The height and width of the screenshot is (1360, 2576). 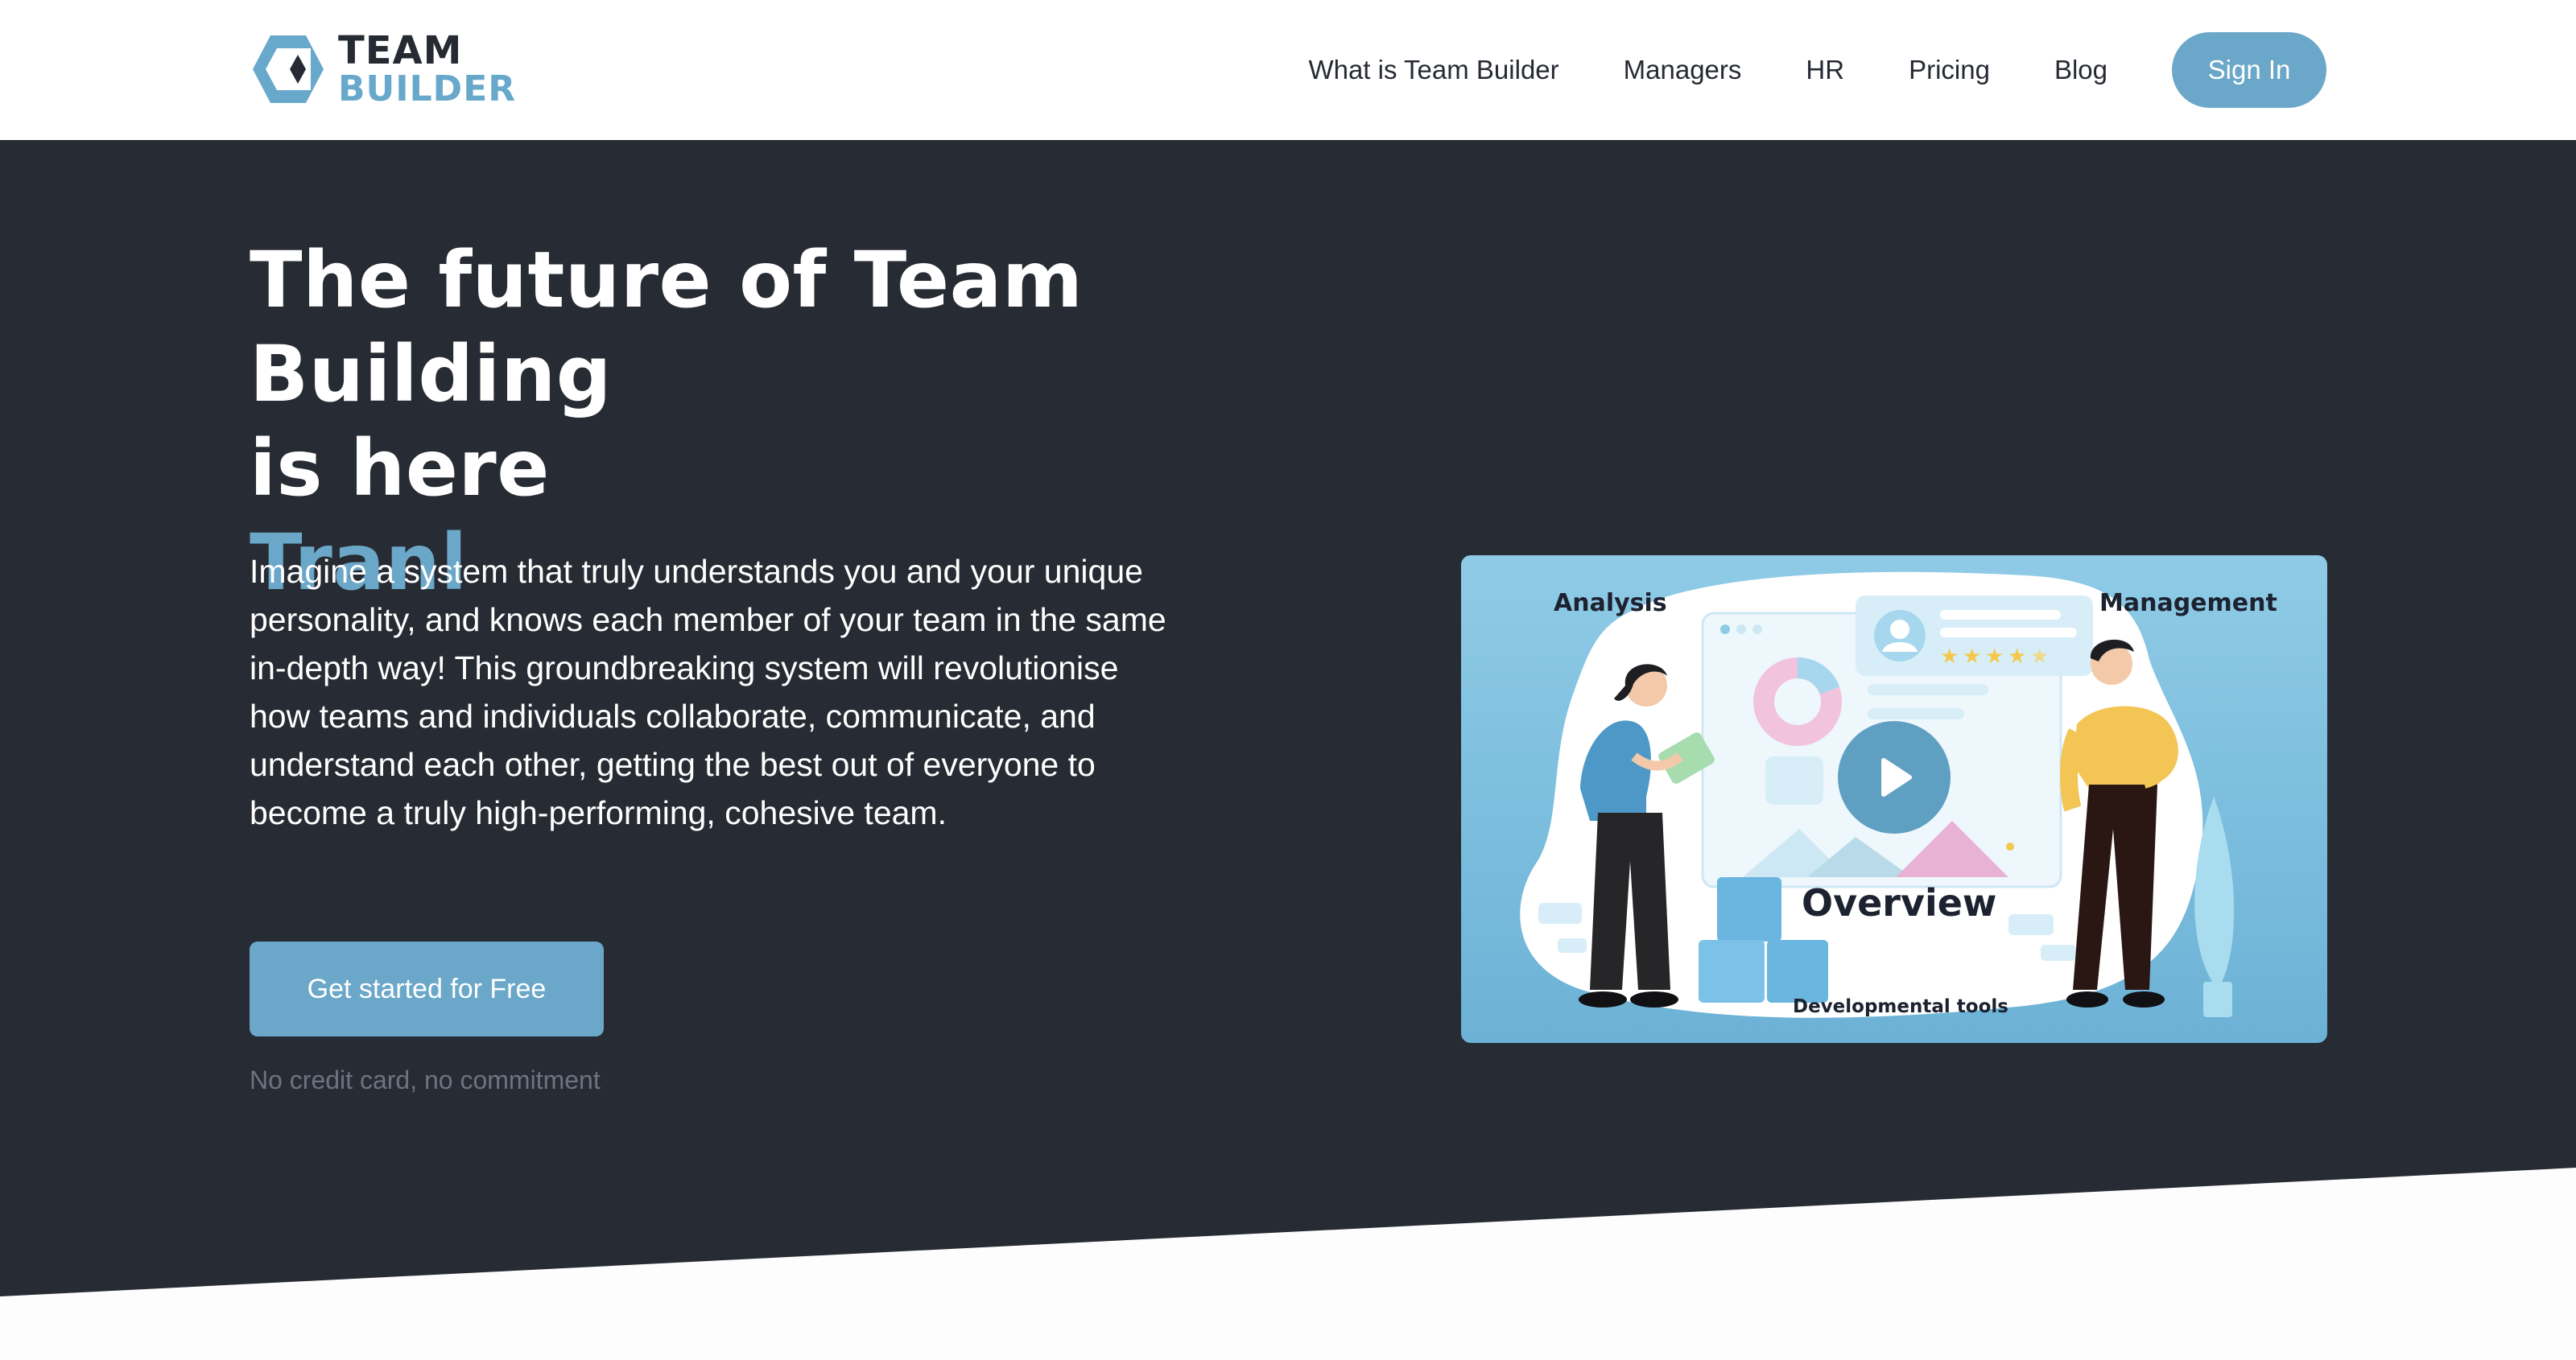 What do you see at coordinates (1900, 1007) in the screenshot?
I see `developmental-tools-label: Developmental tools` at bounding box center [1900, 1007].